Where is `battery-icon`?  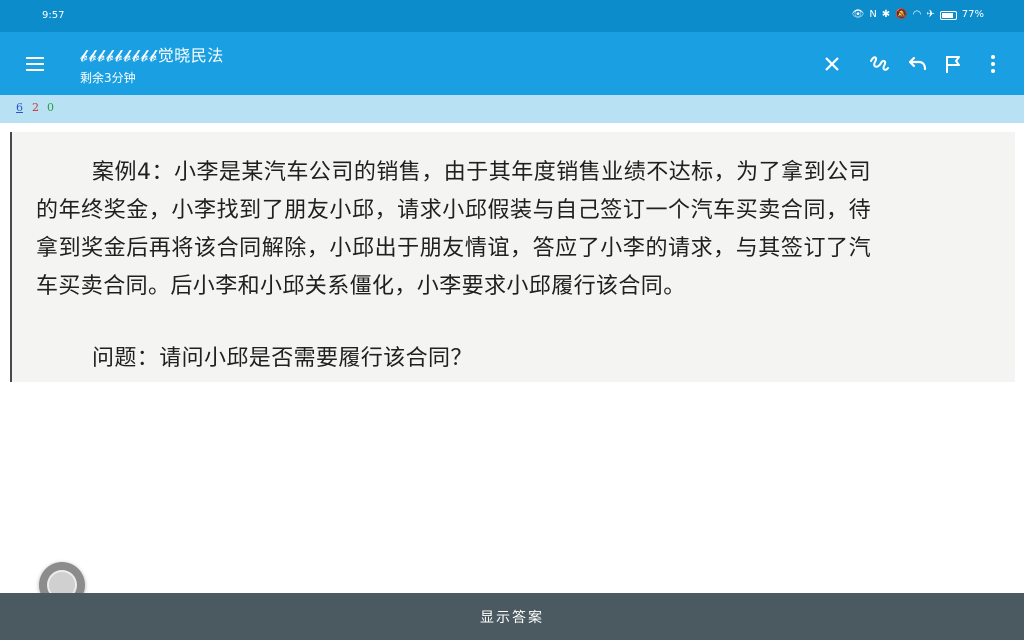
battery-icon is located at coordinates (948, 15).